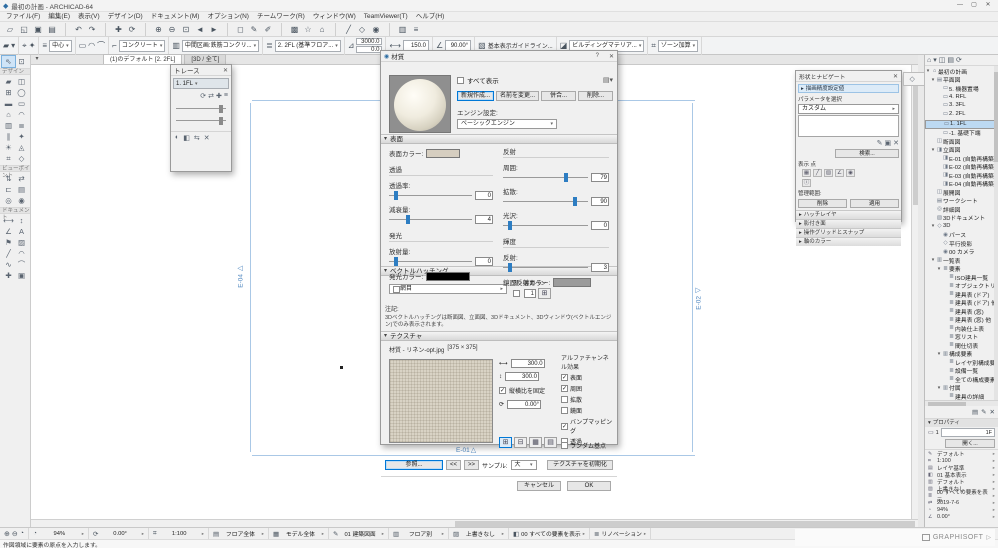  Describe the element at coordinates (15, 172) in the screenshot. I see `toolbox-section-viewpoint: ビューポイント` at that location.